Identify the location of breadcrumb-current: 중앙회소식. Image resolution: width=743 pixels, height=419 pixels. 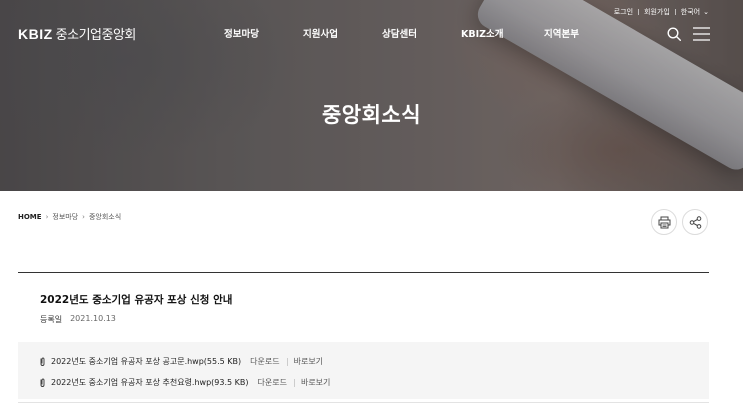
(105, 217).